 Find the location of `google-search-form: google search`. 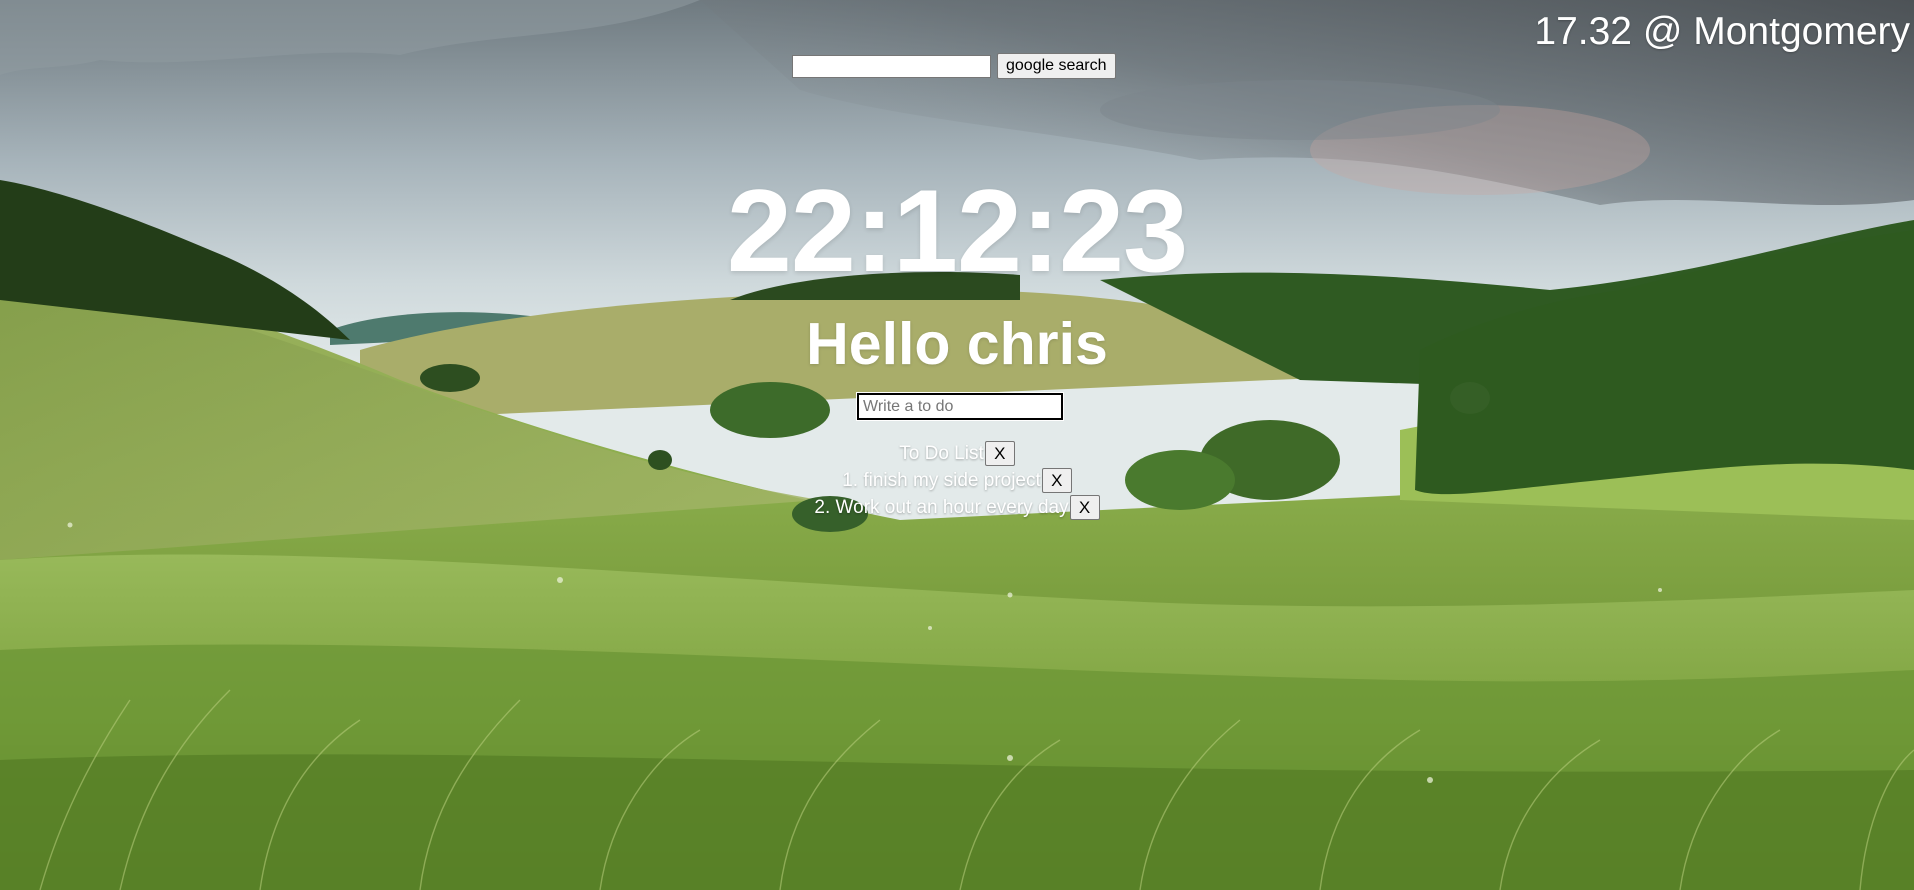

google-search-form: google search is located at coordinates (954, 66).